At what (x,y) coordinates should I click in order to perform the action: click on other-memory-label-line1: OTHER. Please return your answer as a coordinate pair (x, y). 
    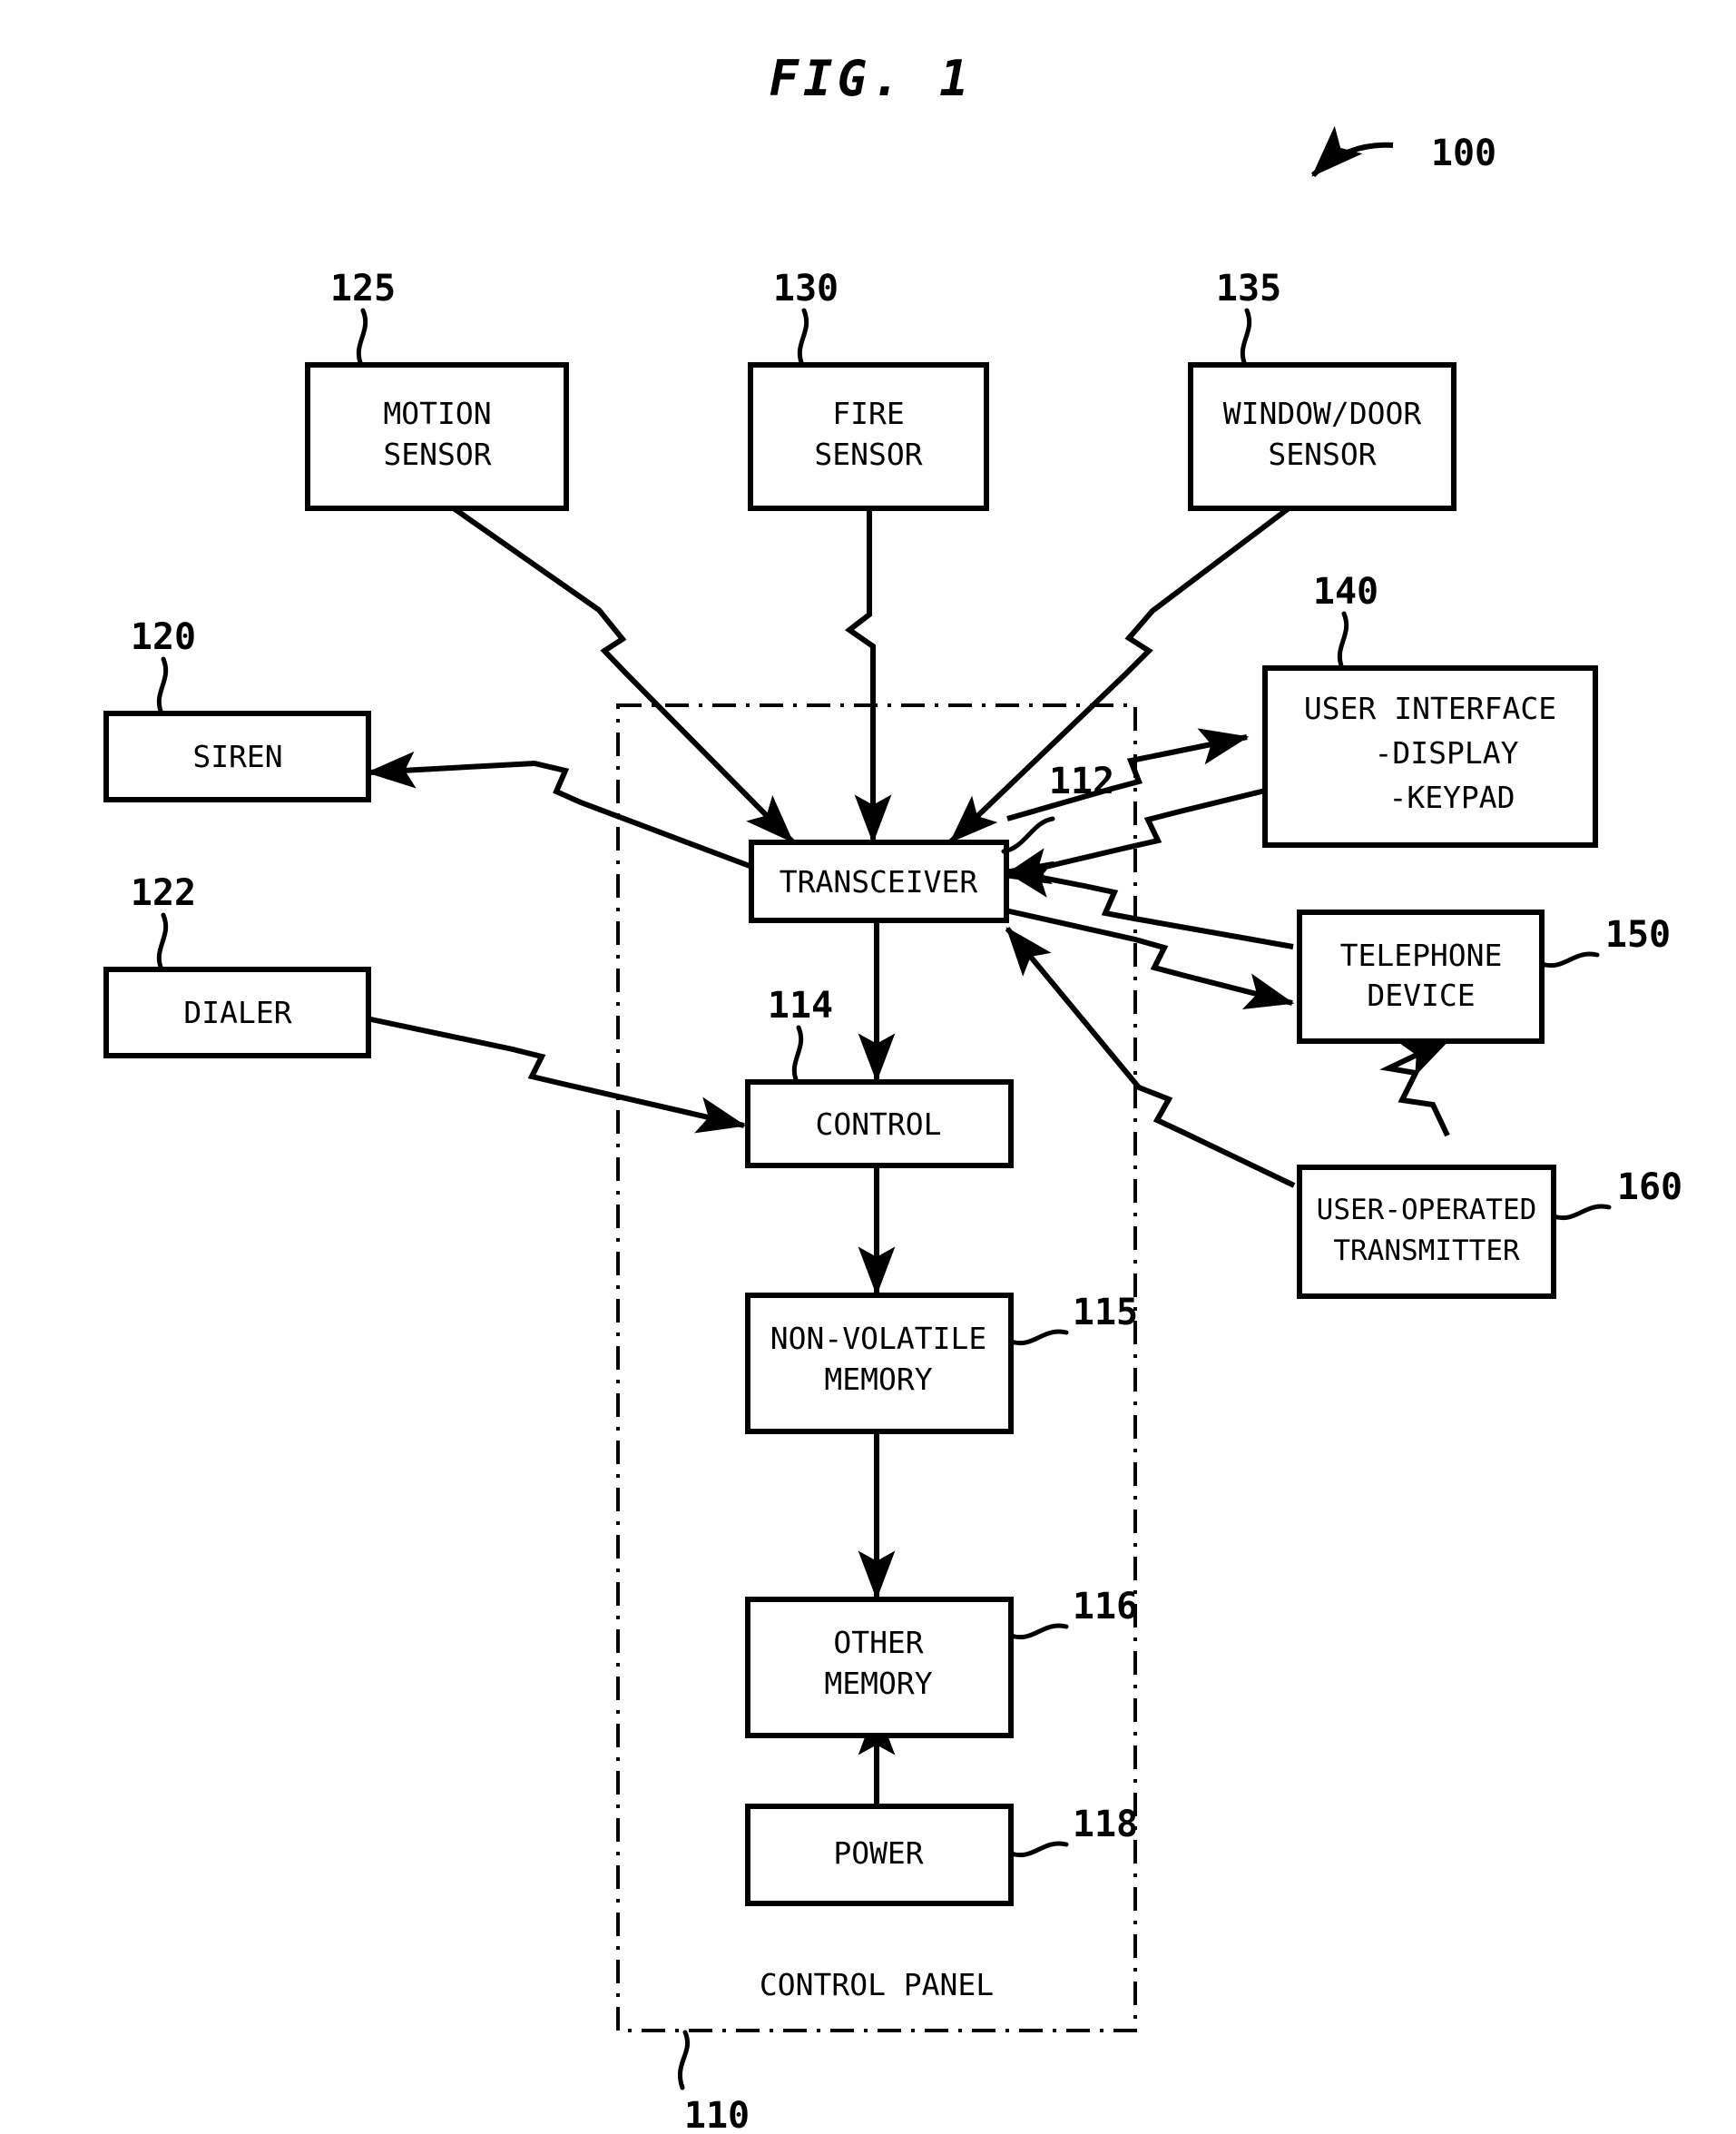
    Looking at the image, I should click on (878, 1642).